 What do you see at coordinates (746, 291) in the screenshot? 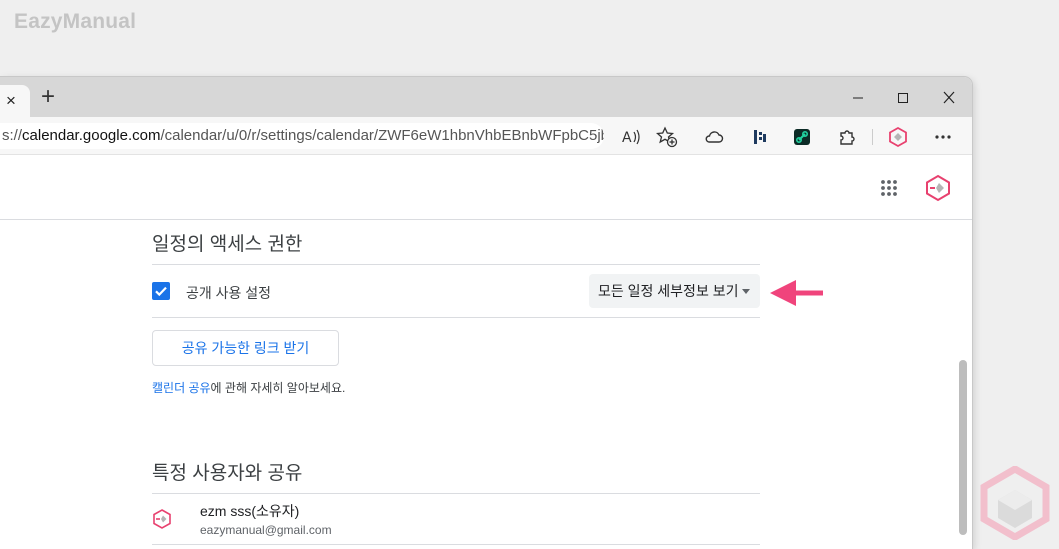
I see `dropdown-arrow-icon` at bounding box center [746, 291].